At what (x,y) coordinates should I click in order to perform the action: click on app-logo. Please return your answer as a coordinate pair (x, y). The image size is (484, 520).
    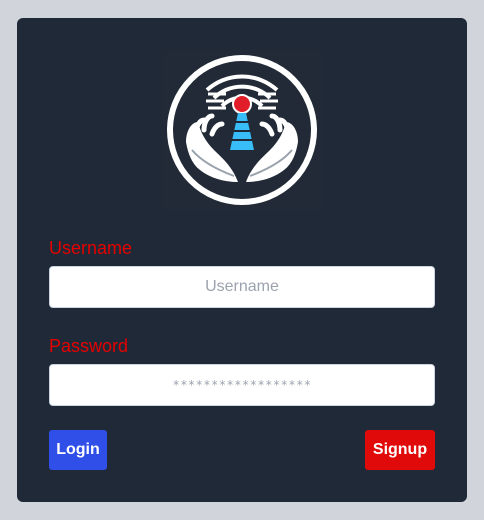
    Looking at the image, I should click on (242, 130).